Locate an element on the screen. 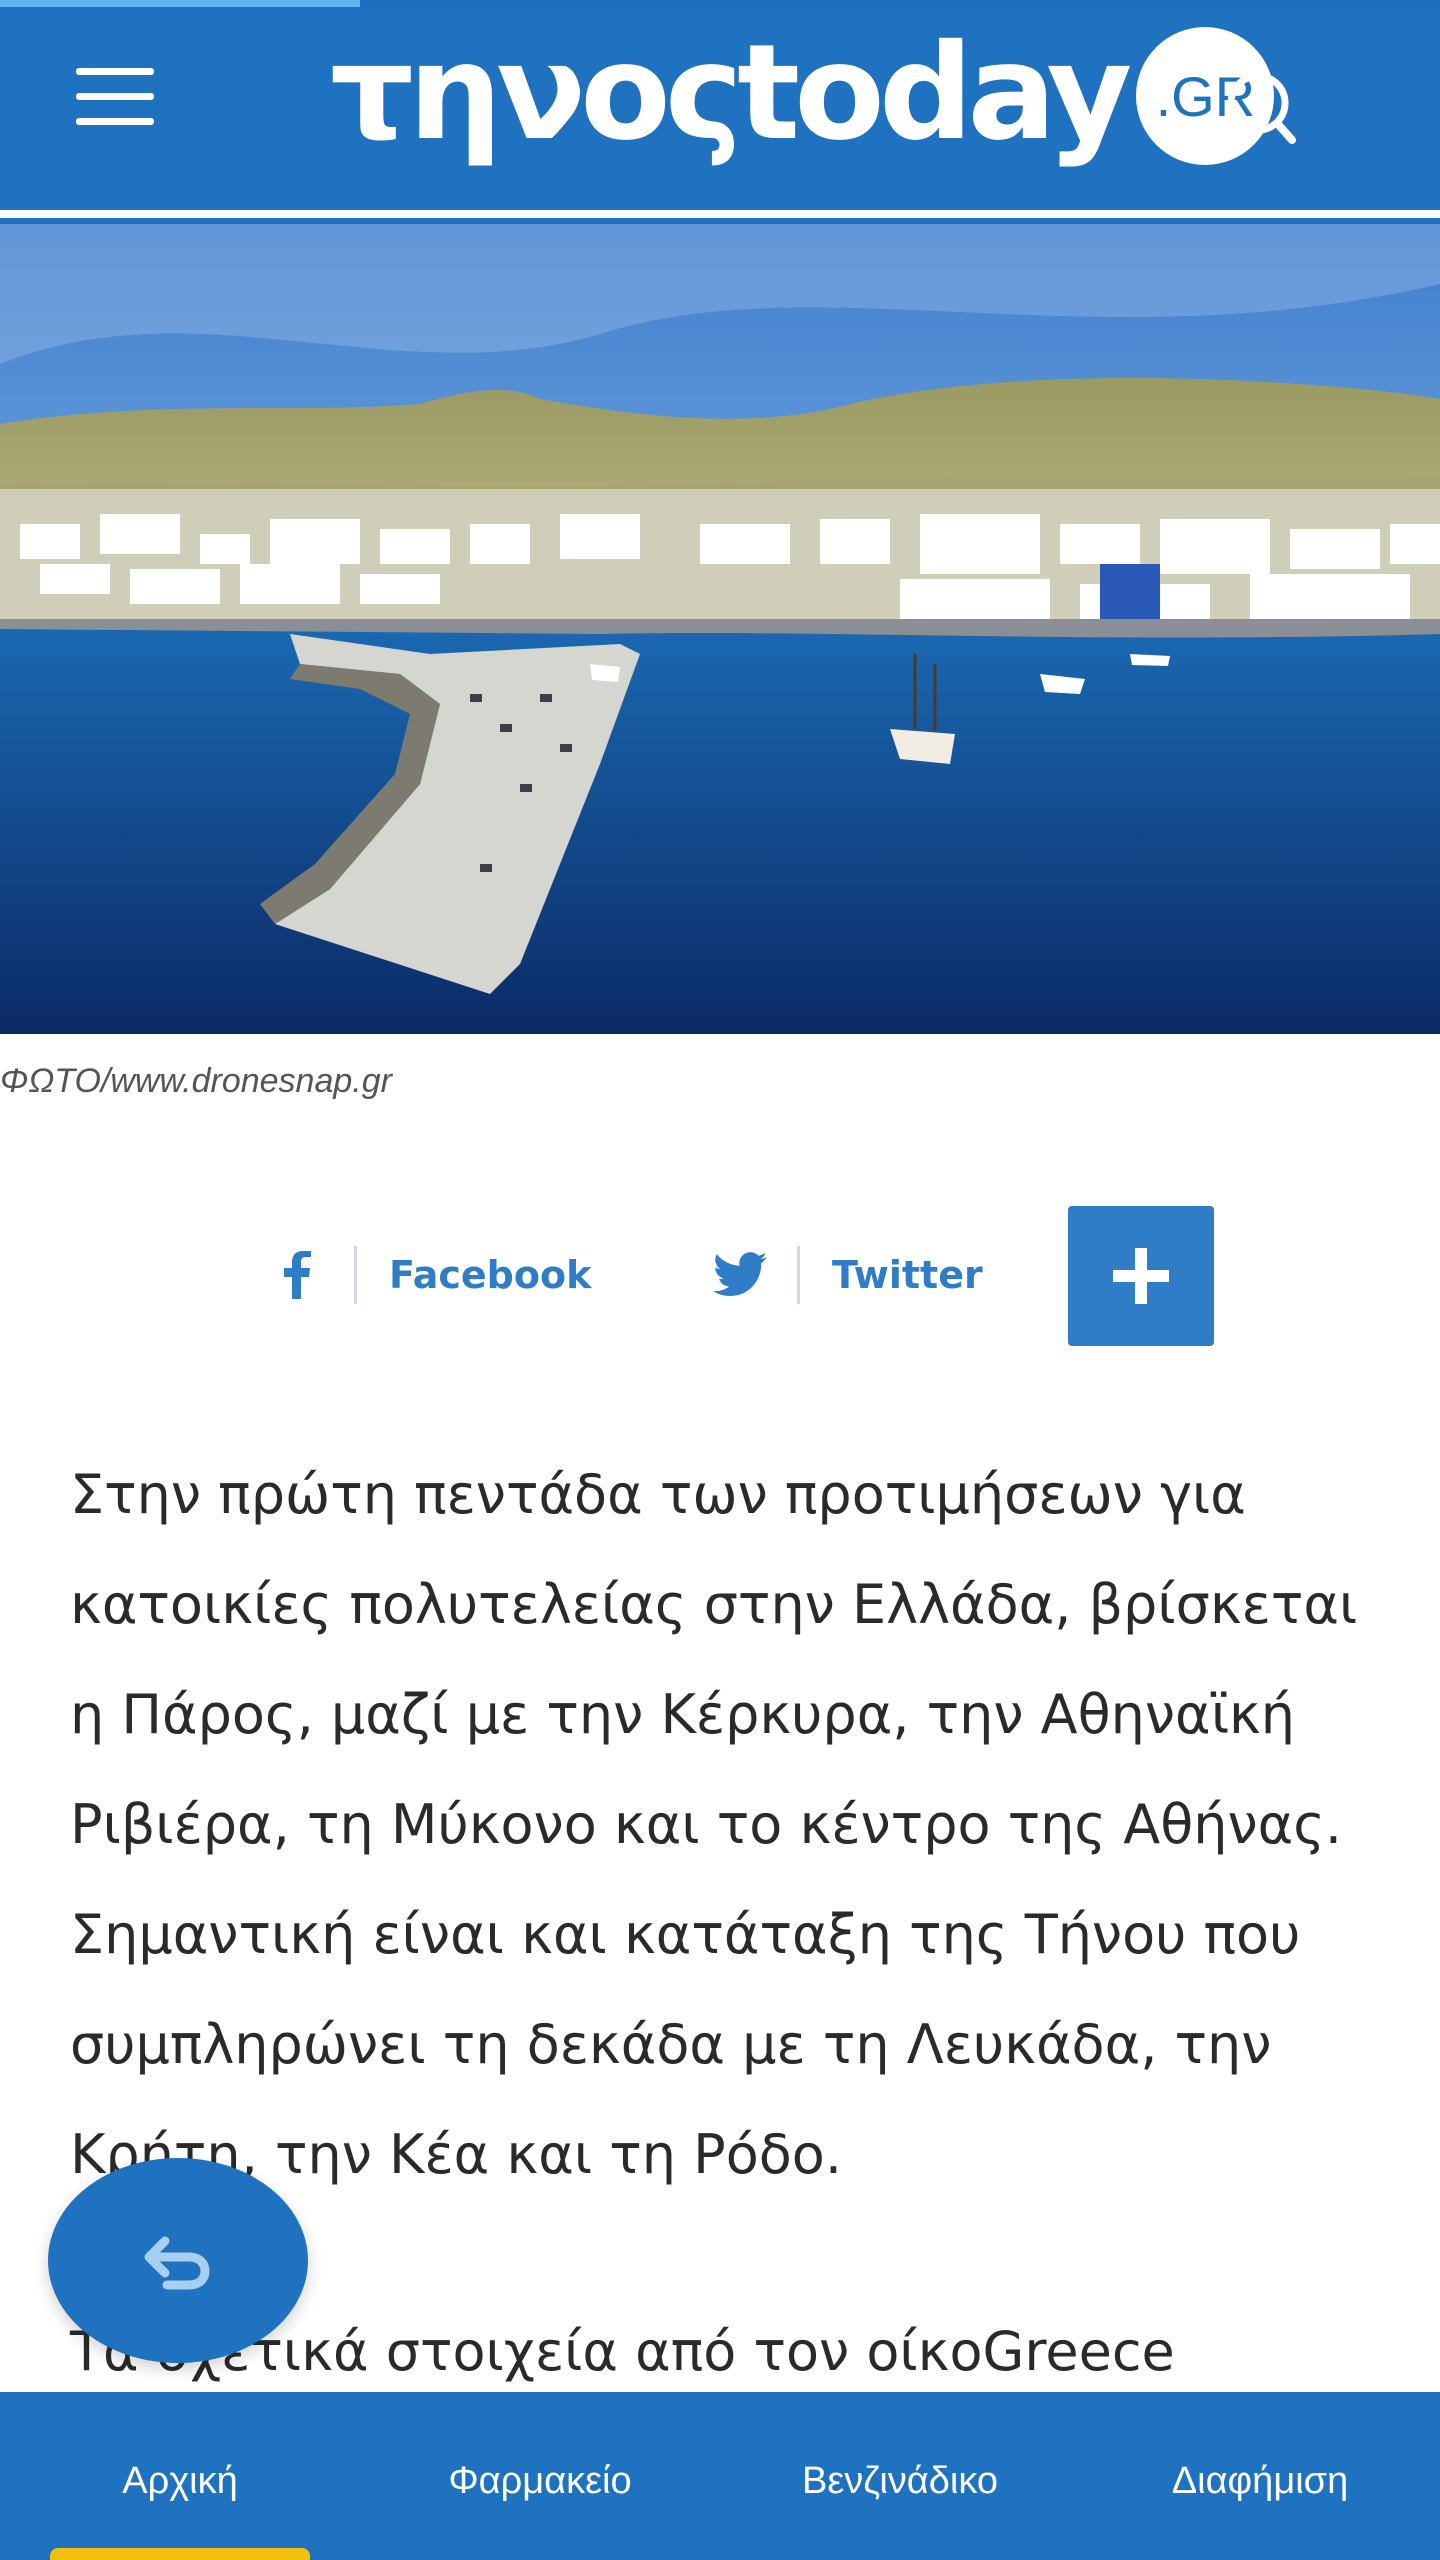 The height and width of the screenshot is (2560, 1440). bottom-navigation: Αρχική Φαρμακείο Βενζινάδικο Διαφήμιση is located at coordinates (720, 2476).